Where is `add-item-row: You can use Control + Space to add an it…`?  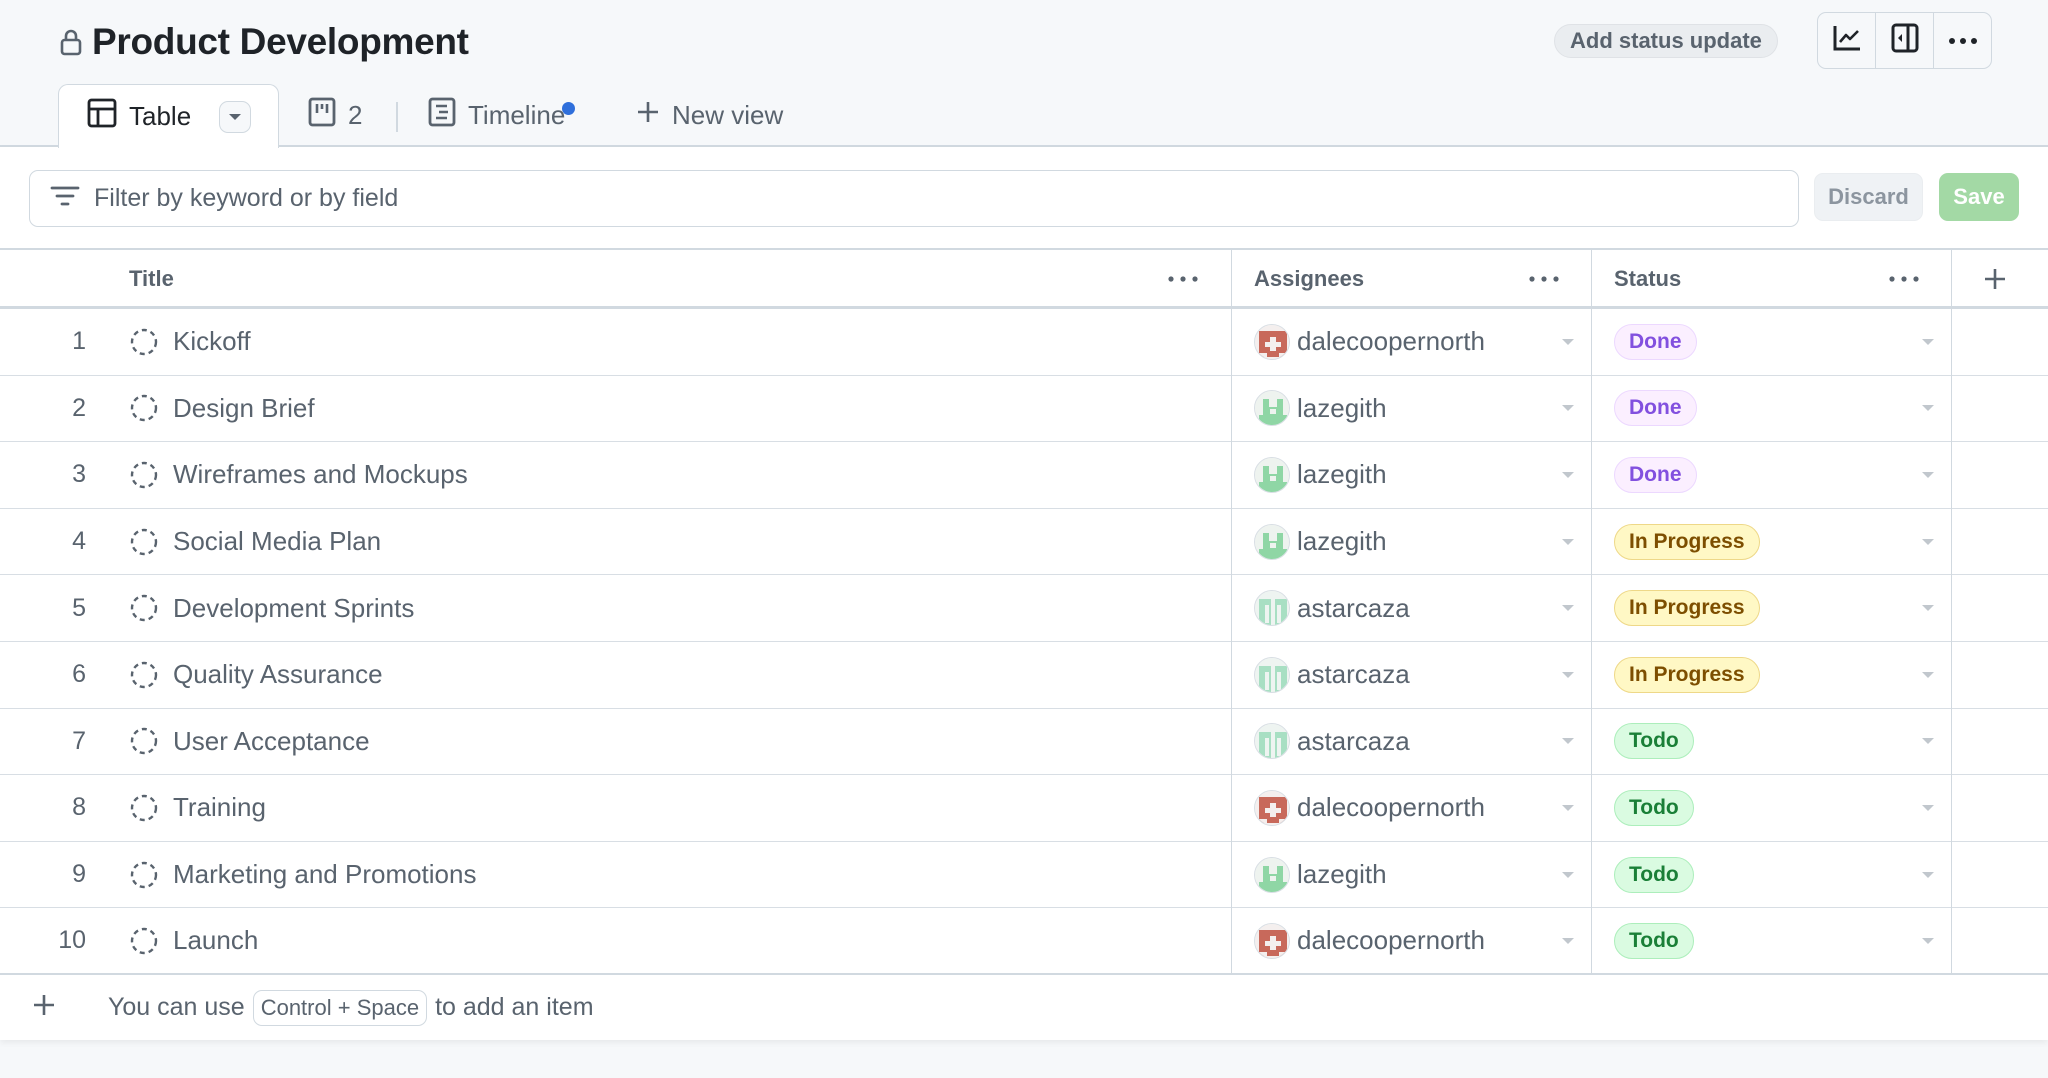 add-item-row: You can use Control + Space to add an it… is located at coordinates (1024, 1007).